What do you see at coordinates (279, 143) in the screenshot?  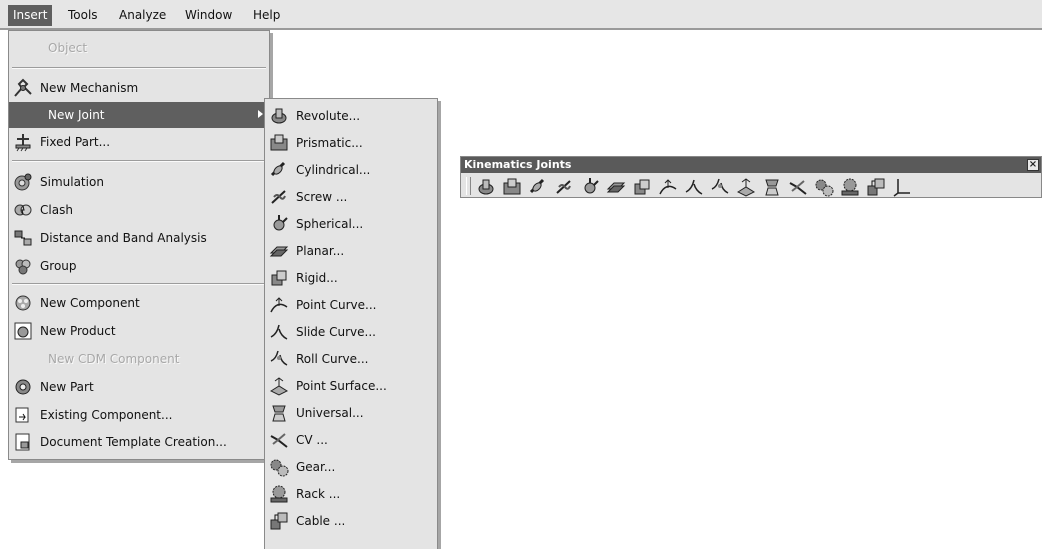 I see `prismatic-joint-icon` at bounding box center [279, 143].